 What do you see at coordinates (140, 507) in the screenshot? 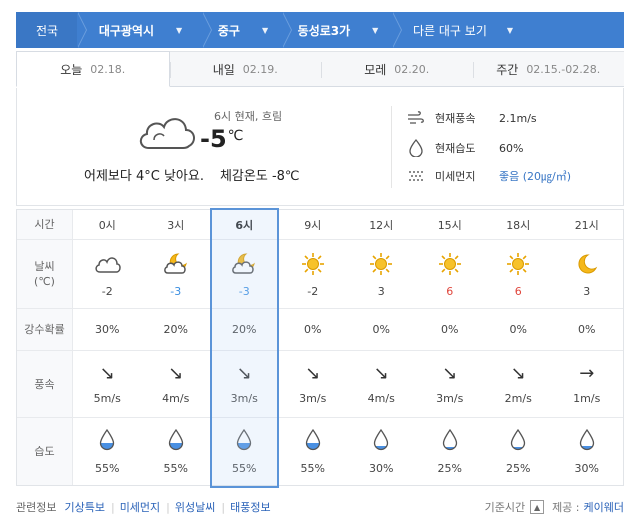
I see `link-fine-dust: 미세먼지` at bounding box center [140, 507].